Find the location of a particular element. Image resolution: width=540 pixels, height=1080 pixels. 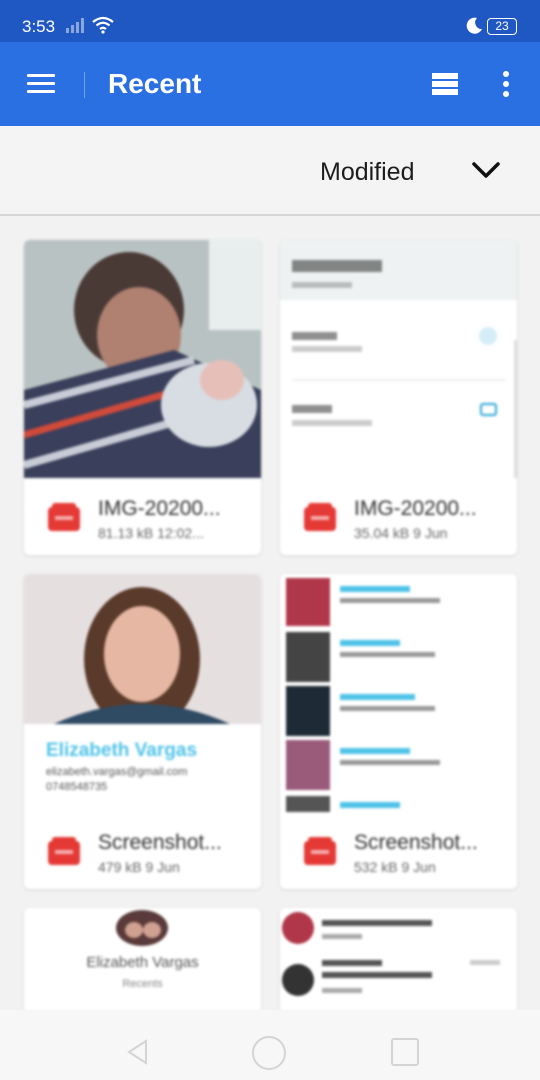

file-info: Screenshot... 532 kB 9 Jun is located at coordinates (398, 851).